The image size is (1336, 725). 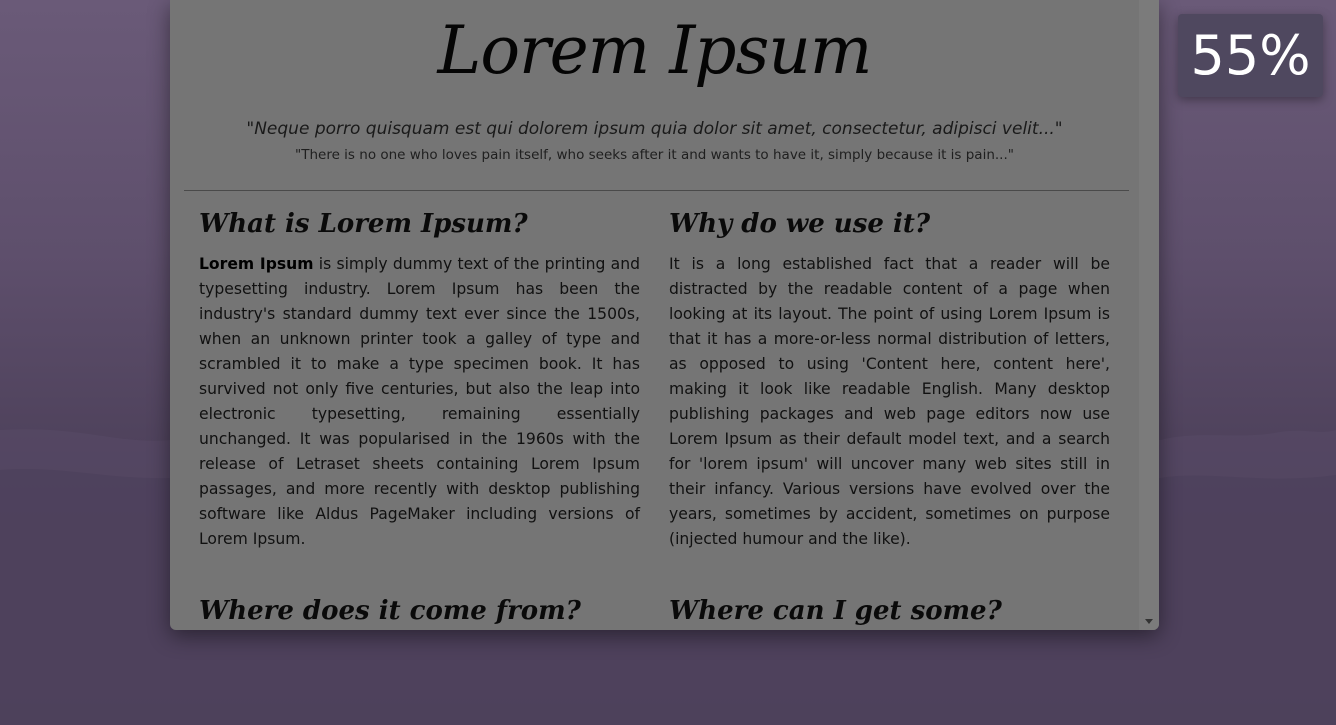 What do you see at coordinates (835, 611) in the screenshot?
I see `section-heading: Where can I get some?` at bounding box center [835, 611].